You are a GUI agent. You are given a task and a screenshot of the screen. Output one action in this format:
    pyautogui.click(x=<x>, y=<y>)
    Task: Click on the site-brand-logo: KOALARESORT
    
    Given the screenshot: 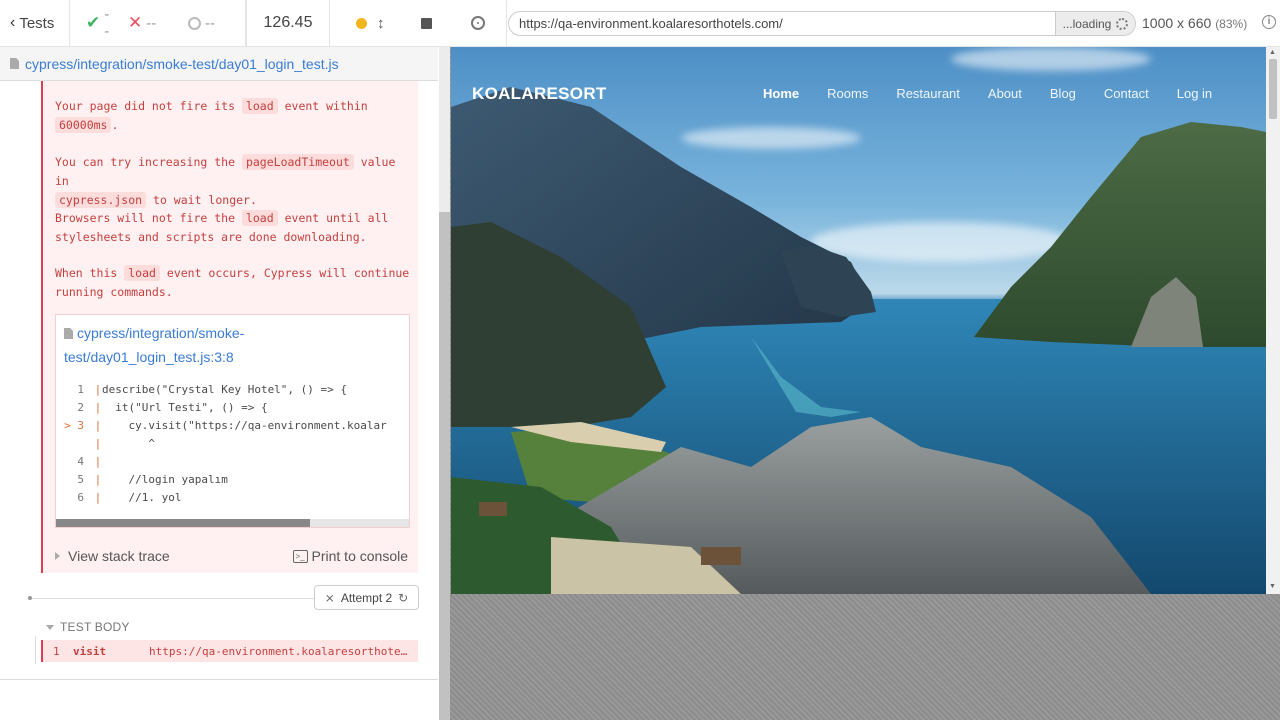 What is the action you would take?
    pyautogui.click(x=539, y=94)
    